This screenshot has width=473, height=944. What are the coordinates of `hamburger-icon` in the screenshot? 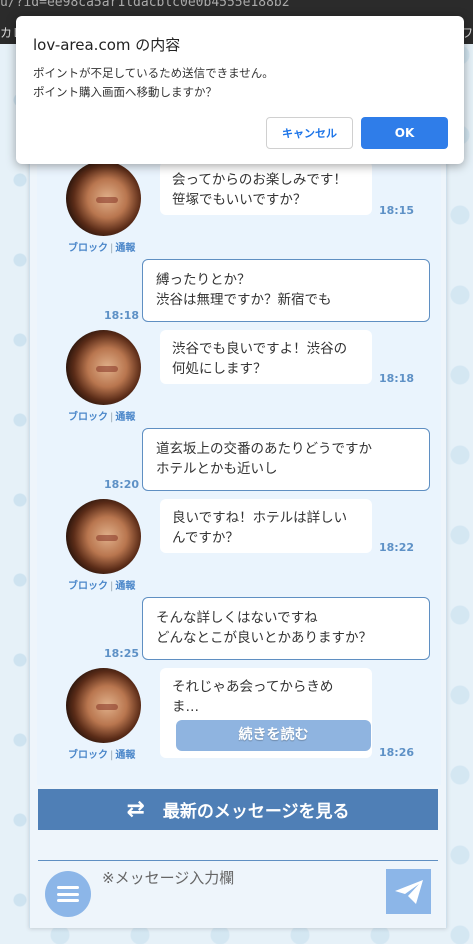 It's located at (68, 894).